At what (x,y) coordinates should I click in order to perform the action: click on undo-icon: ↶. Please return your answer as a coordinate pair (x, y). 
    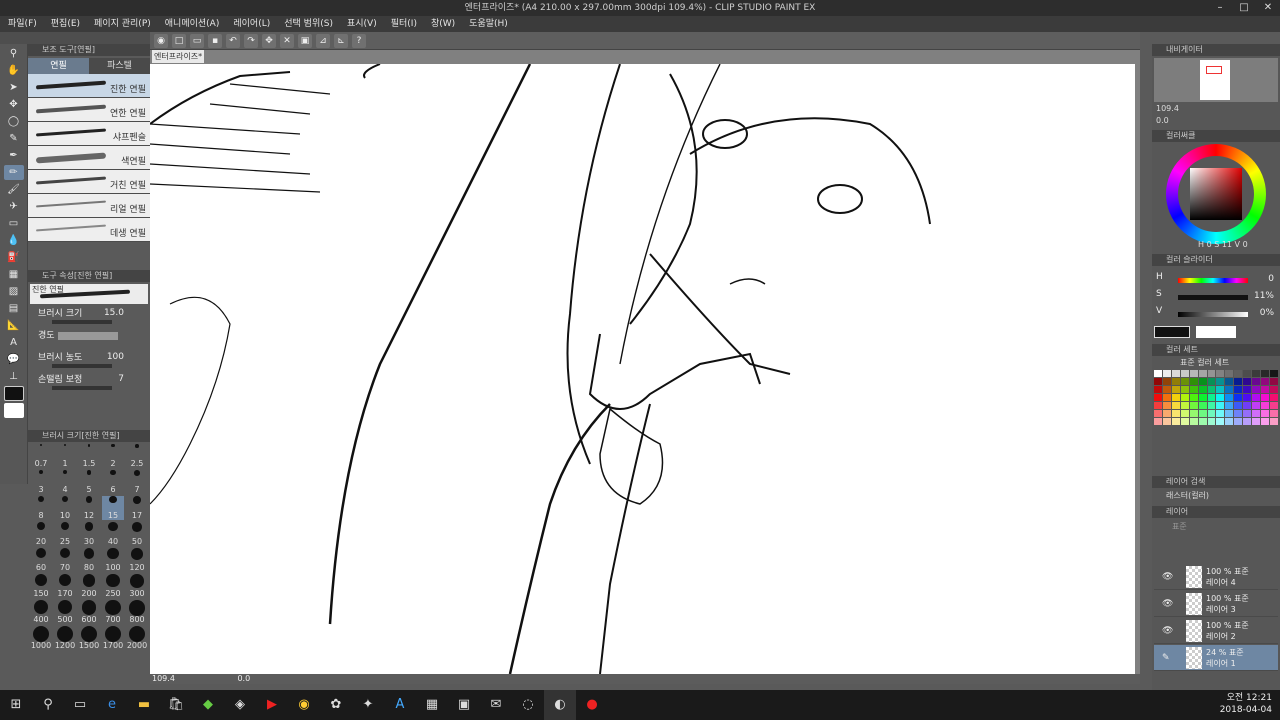
    Looking at the image, I should click on (233, 41).